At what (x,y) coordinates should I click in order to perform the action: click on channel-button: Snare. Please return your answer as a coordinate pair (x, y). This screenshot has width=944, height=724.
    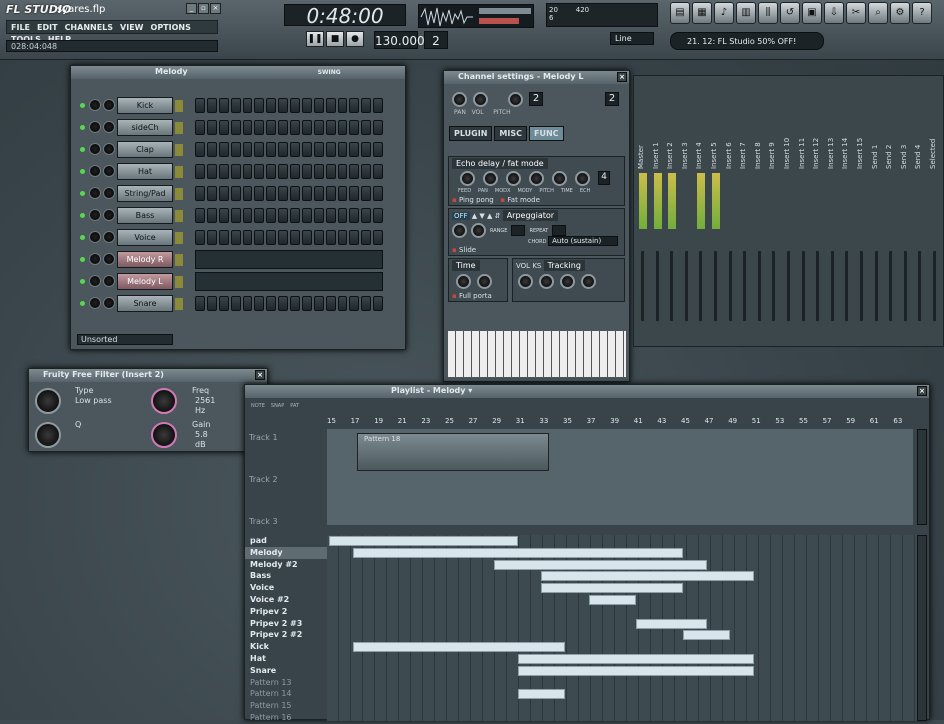
    Looking at the image, I should click on (145, 303).